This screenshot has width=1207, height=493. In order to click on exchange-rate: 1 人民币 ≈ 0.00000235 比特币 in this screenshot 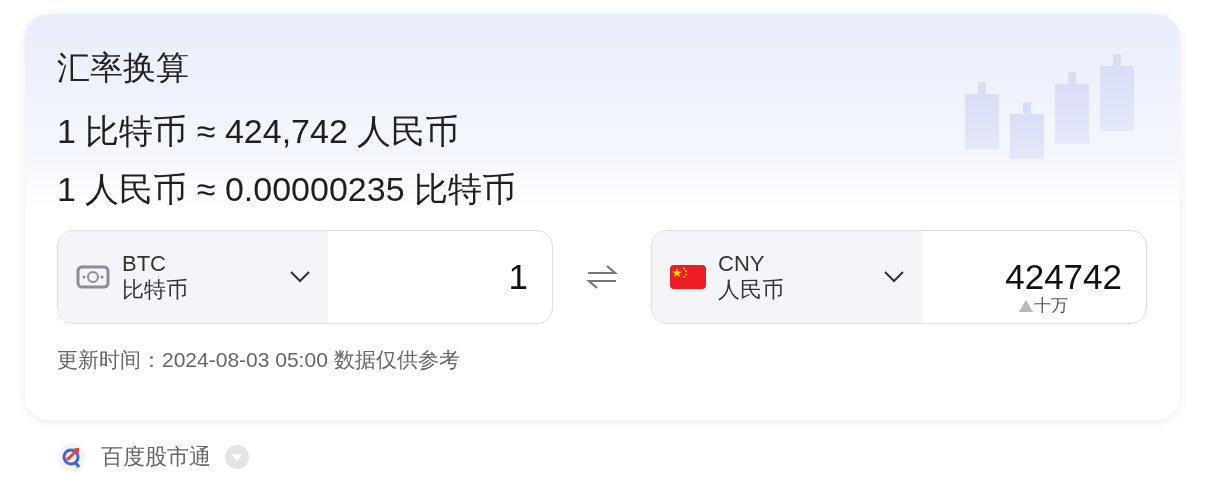, I will do `click(286, 189)`.